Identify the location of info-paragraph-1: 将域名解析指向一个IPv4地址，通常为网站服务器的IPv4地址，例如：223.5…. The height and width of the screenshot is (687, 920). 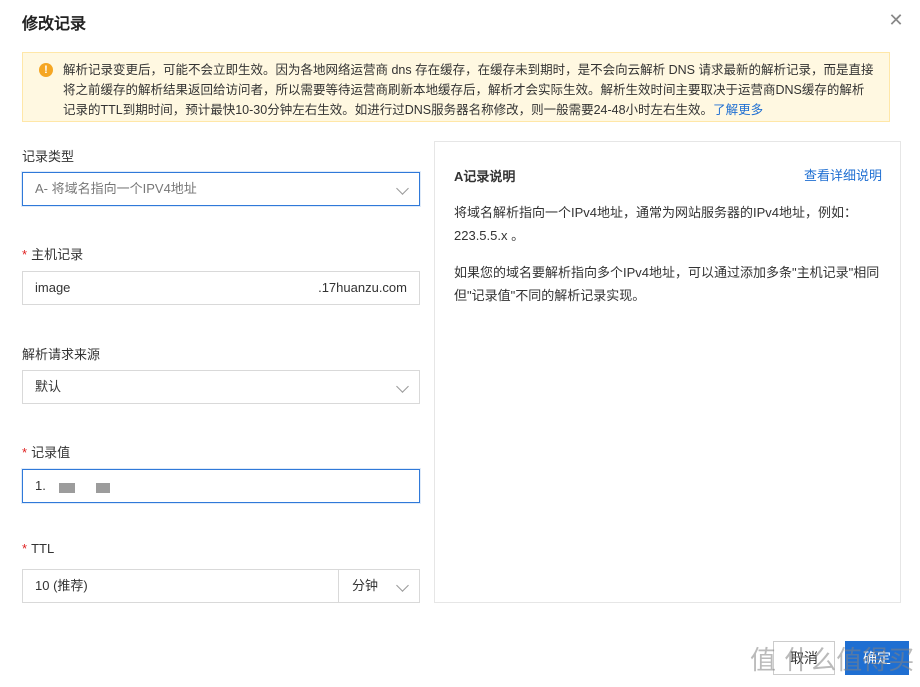
(656, 224).